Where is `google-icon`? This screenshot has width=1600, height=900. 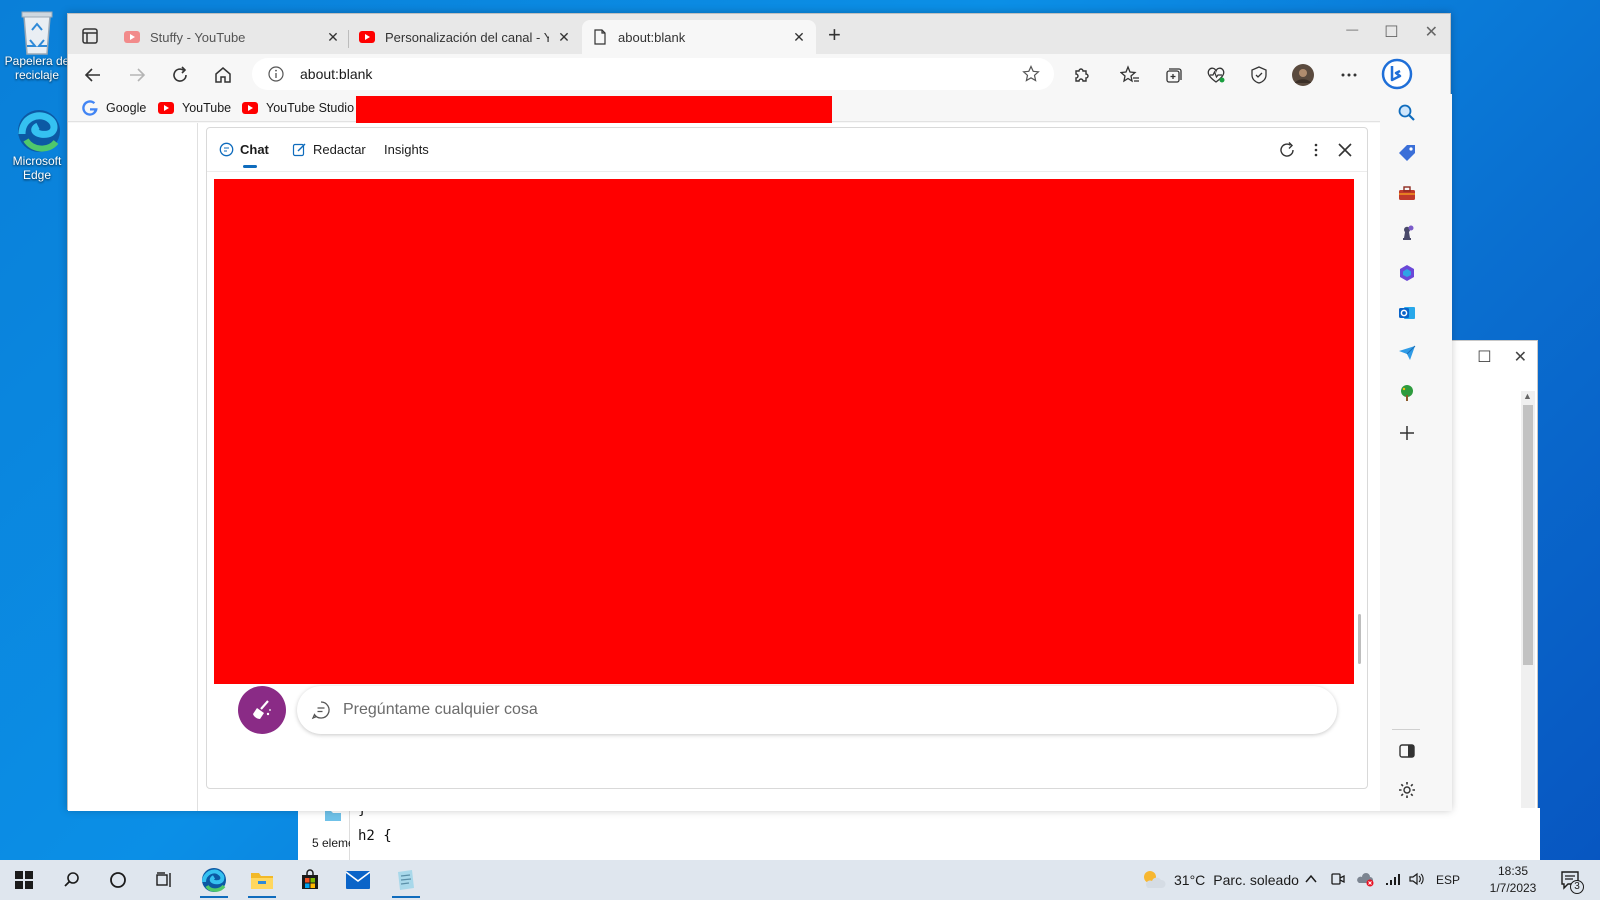
google-icon is located at coordinates (90, 108).